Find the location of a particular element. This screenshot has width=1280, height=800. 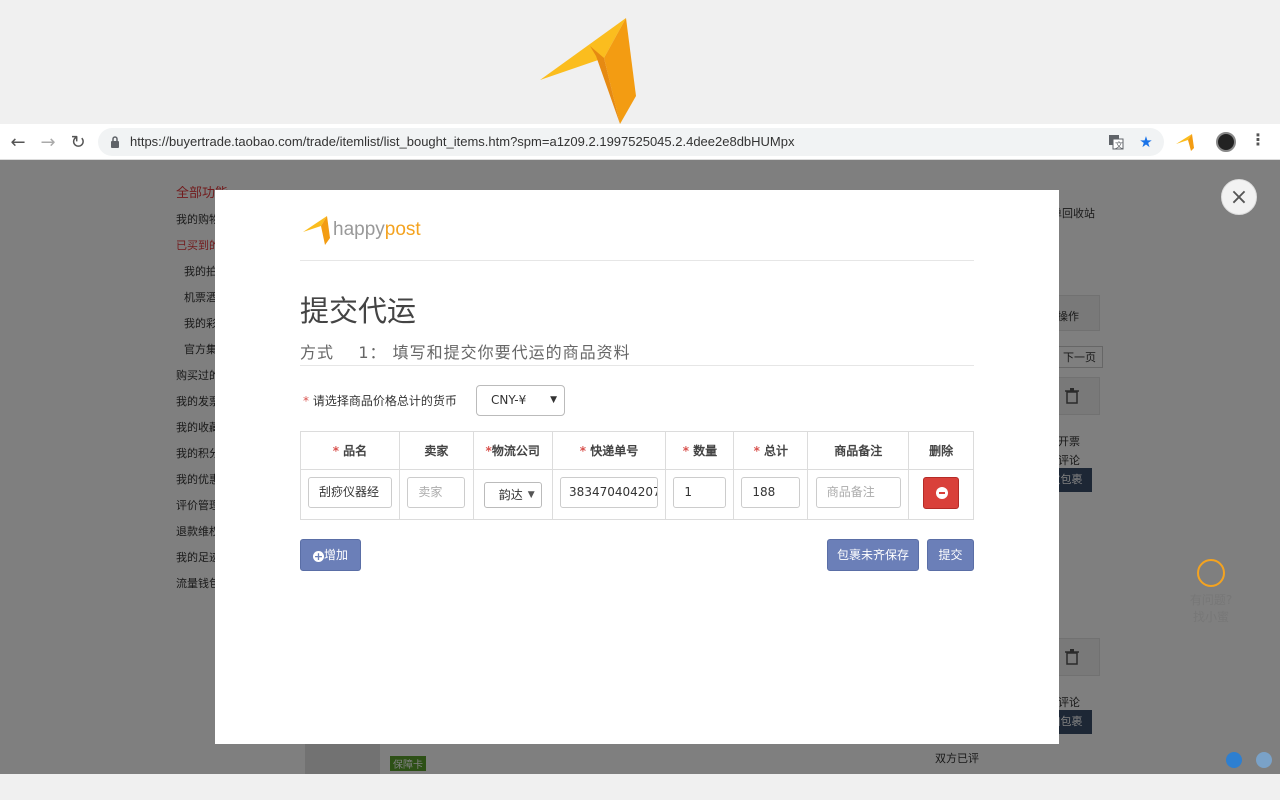

brand-name: happypost is located at coordinates (377, 229).